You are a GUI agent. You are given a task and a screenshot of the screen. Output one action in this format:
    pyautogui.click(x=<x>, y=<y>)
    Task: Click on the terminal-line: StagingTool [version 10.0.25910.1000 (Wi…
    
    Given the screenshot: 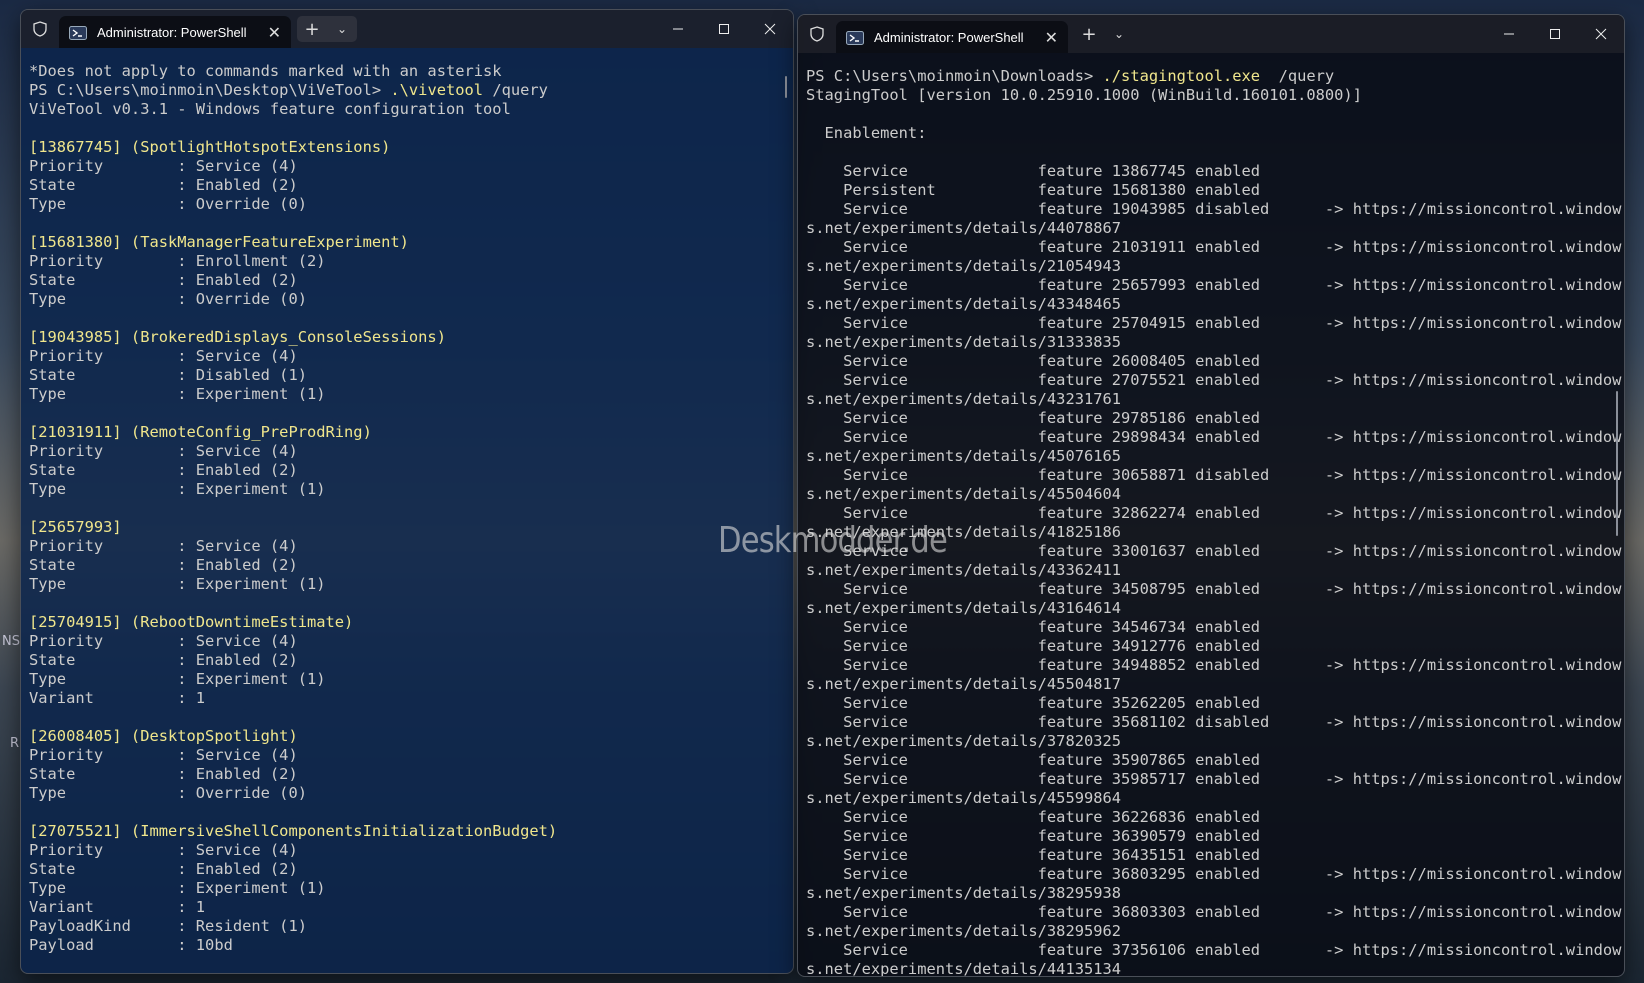 What is the action you would take?
    pyautogui.click(x=1084, y=95)
    